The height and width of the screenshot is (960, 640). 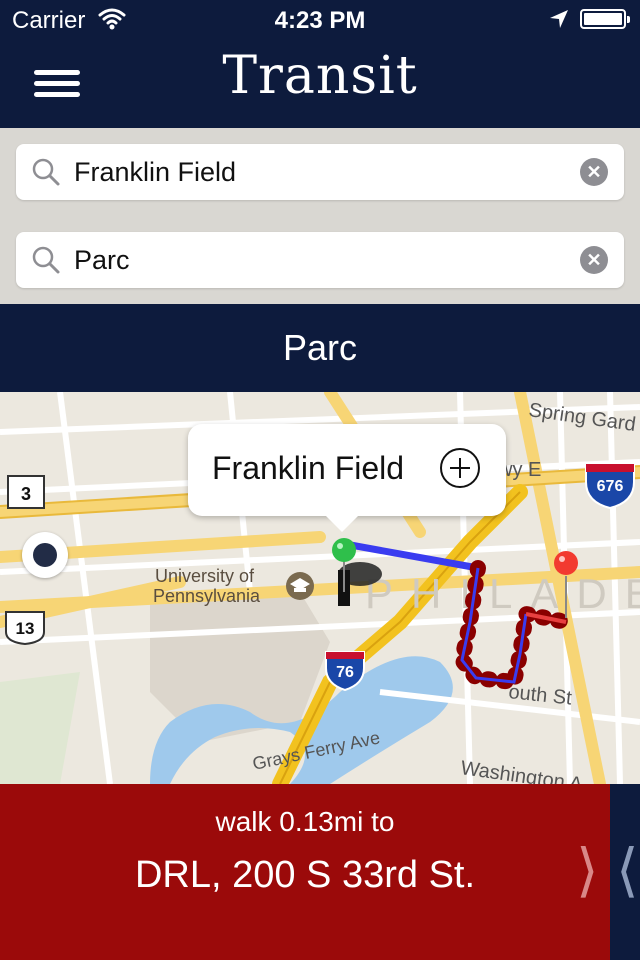 I want to click on origin-search-field: Franklin Field ✕, so click(x=320, y=172).